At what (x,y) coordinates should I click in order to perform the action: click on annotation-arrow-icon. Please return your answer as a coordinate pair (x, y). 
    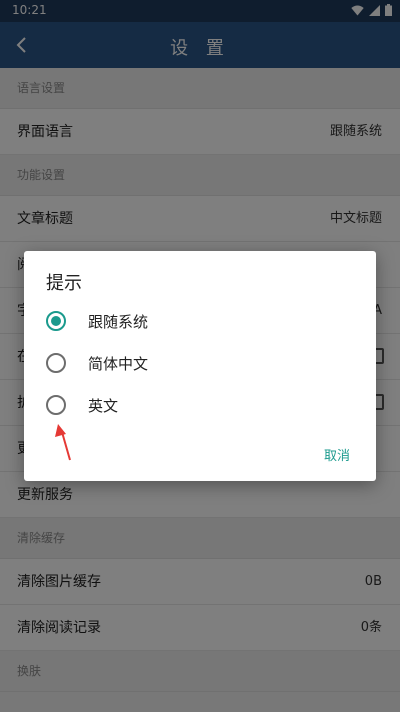
    Looking at the image, I should click on (63, 442).